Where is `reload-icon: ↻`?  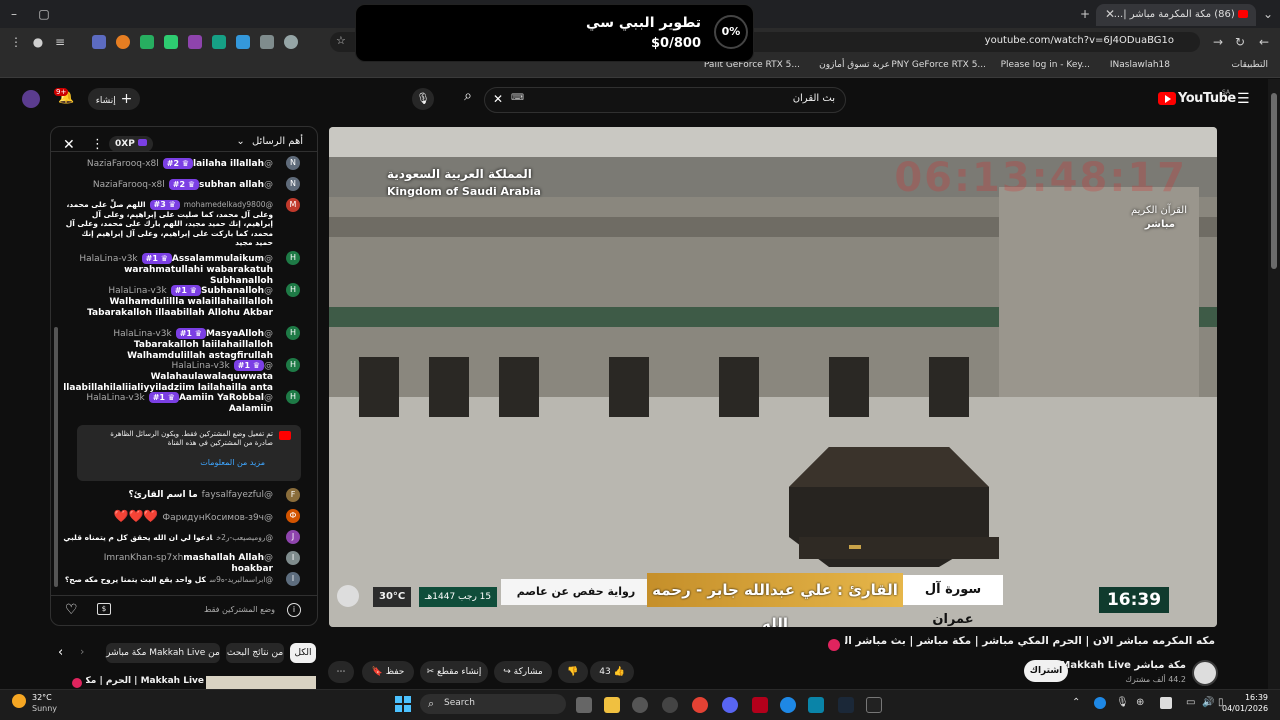 reload-icon: ↻ is located at coordinates (1240, 42).